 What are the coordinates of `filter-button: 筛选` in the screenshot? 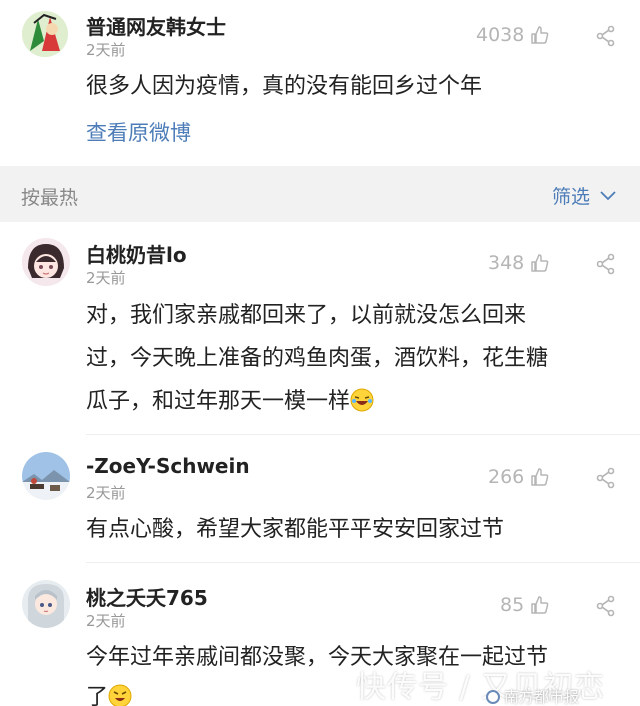 It's located at (584, 195).